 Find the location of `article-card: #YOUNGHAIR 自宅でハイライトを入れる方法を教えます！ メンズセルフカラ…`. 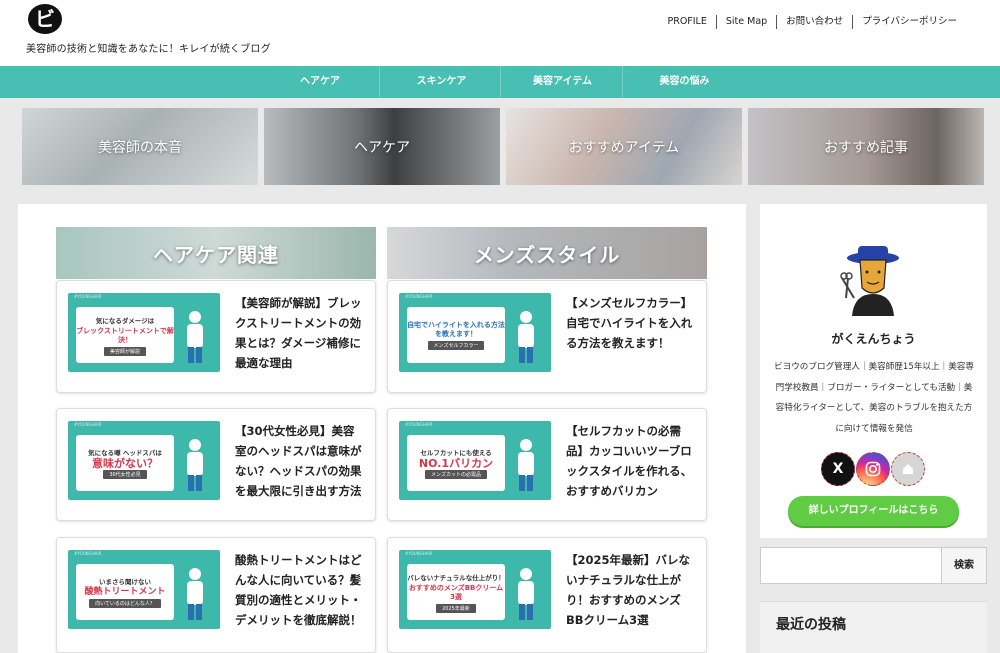

article-card: #YOUNGHAIR 自宅でハイライトを入れる方法を教えます！ メンズセルフカラ… is located at coordinates (547, 336).